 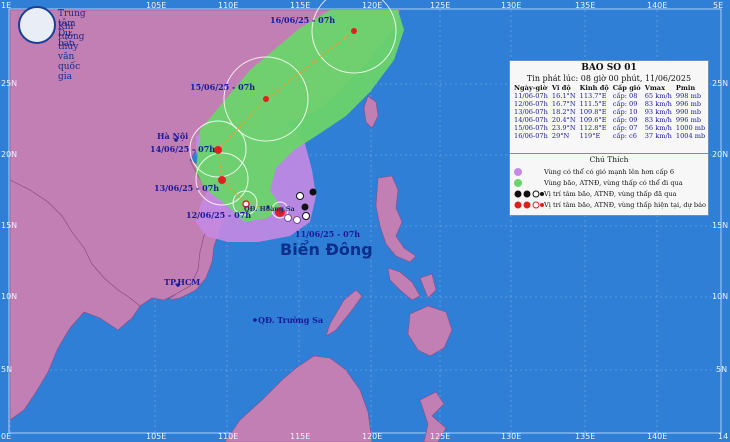 What do you see at coordinates (440, 5) in the screenshot?
I see `lon-label-top: 125E` at bounding box center [440, 5].